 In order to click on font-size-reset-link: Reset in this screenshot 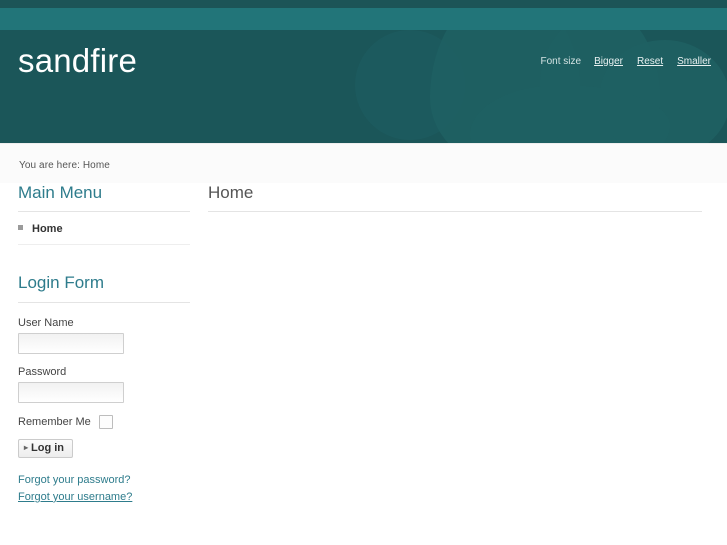, I will do `click(650, 61)`.